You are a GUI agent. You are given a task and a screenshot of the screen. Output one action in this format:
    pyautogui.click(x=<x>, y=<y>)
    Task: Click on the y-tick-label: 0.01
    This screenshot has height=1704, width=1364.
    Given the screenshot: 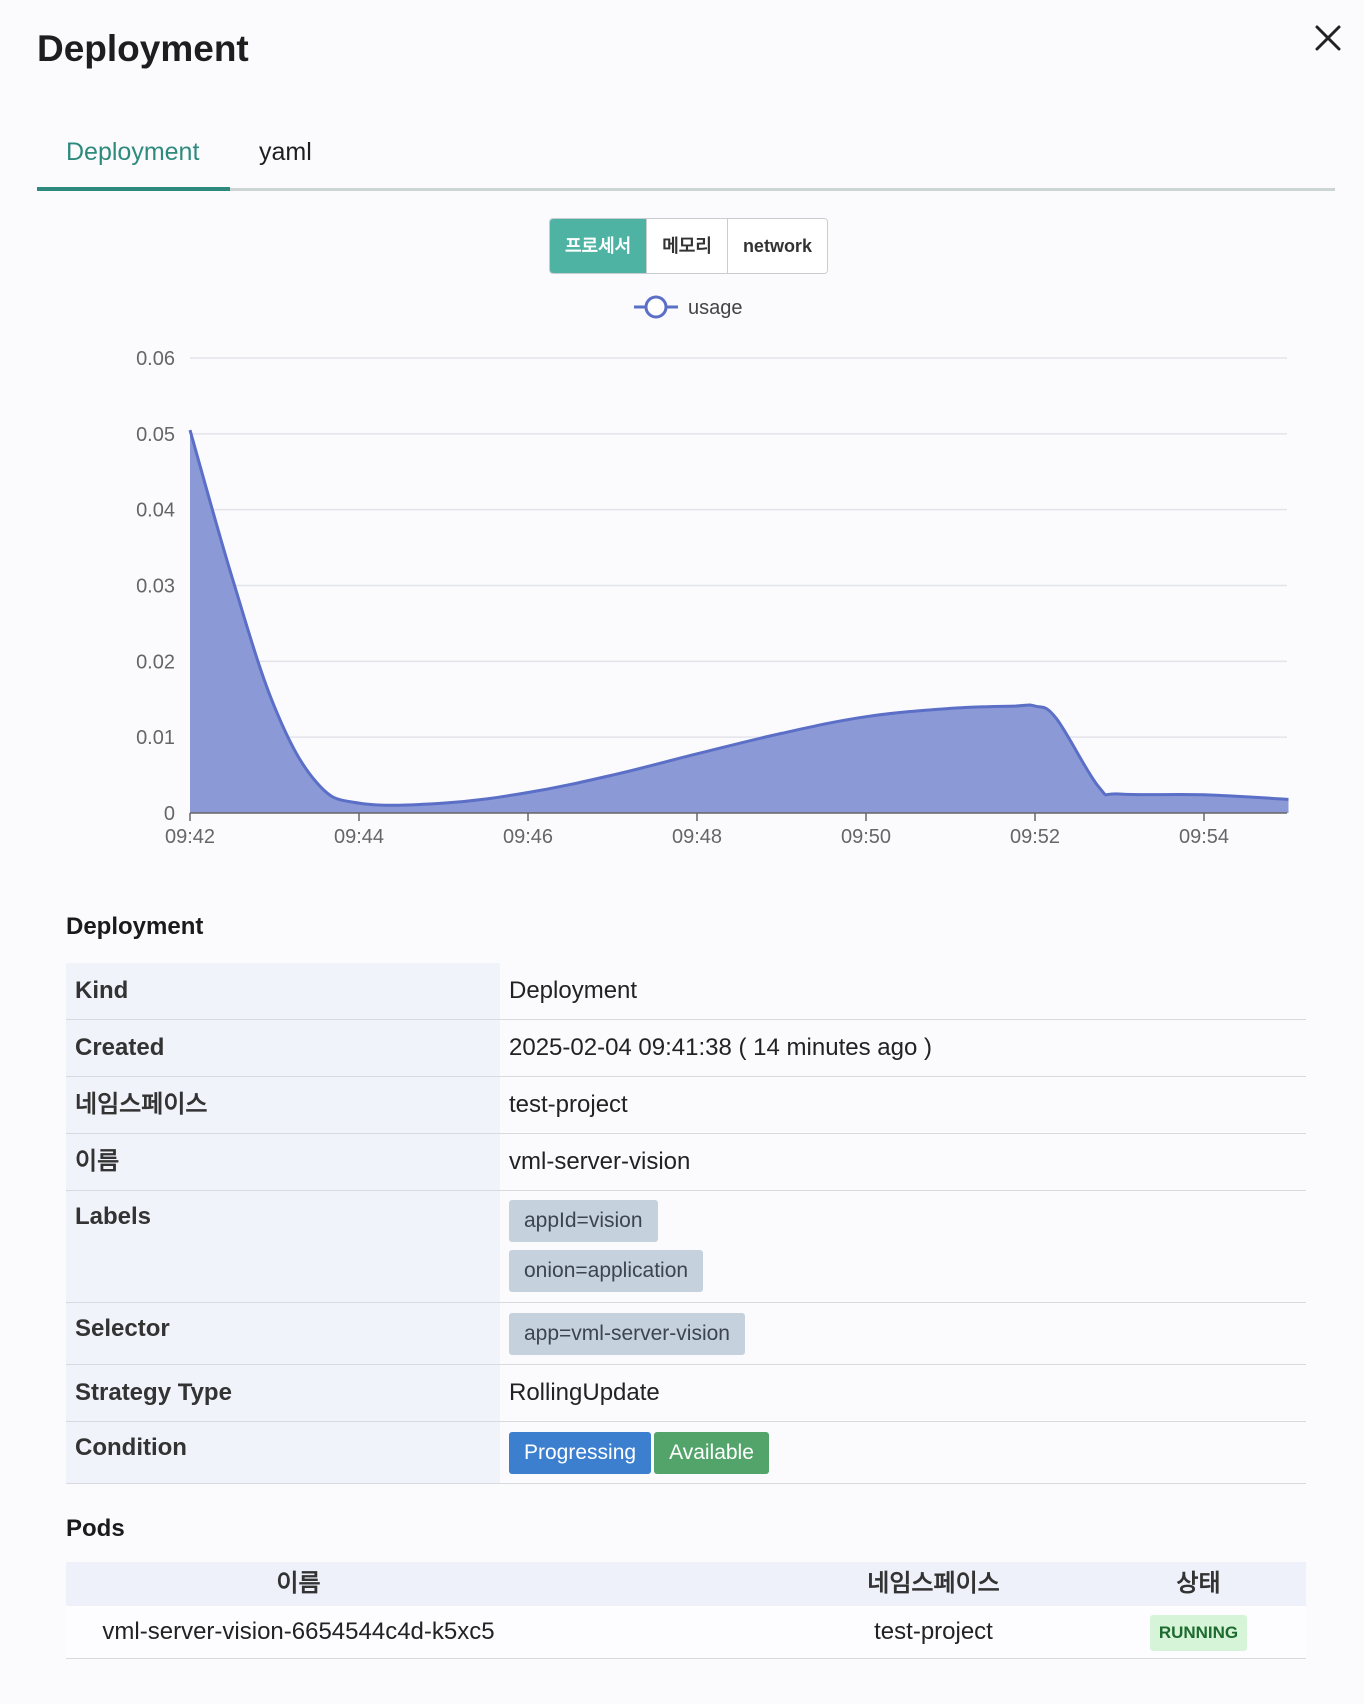 What is the action you would take?
    pyautogui.click(x=155, y=738)
    